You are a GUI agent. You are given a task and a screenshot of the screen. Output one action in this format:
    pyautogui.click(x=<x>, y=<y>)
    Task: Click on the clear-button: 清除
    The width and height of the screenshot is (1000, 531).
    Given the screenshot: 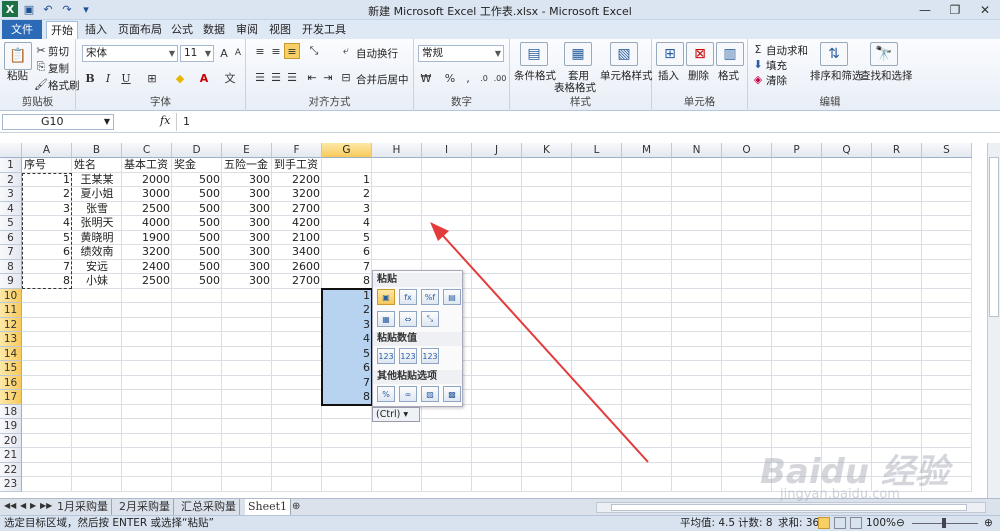 What is the action you would take?
    pyautogui.click(x=776, y=80)
    